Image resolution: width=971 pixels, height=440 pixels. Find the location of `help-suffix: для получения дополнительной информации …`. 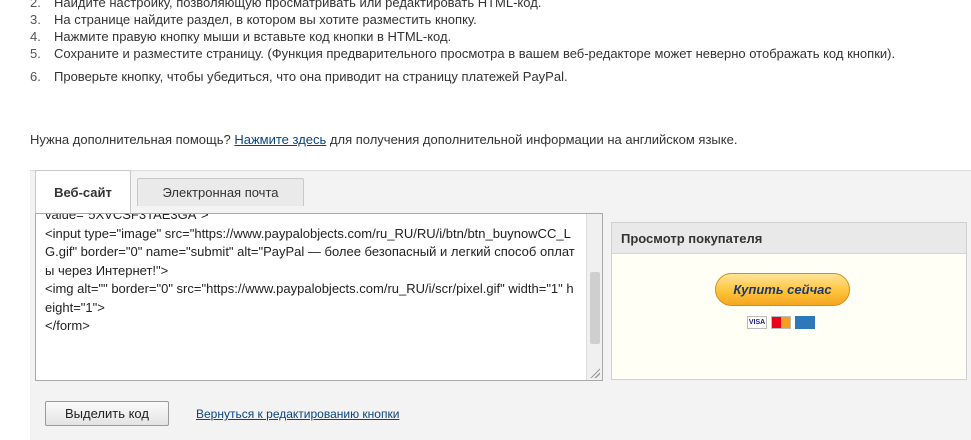

help-suffix: для получения дополнительной информации … is located at coordinates (532, 139).